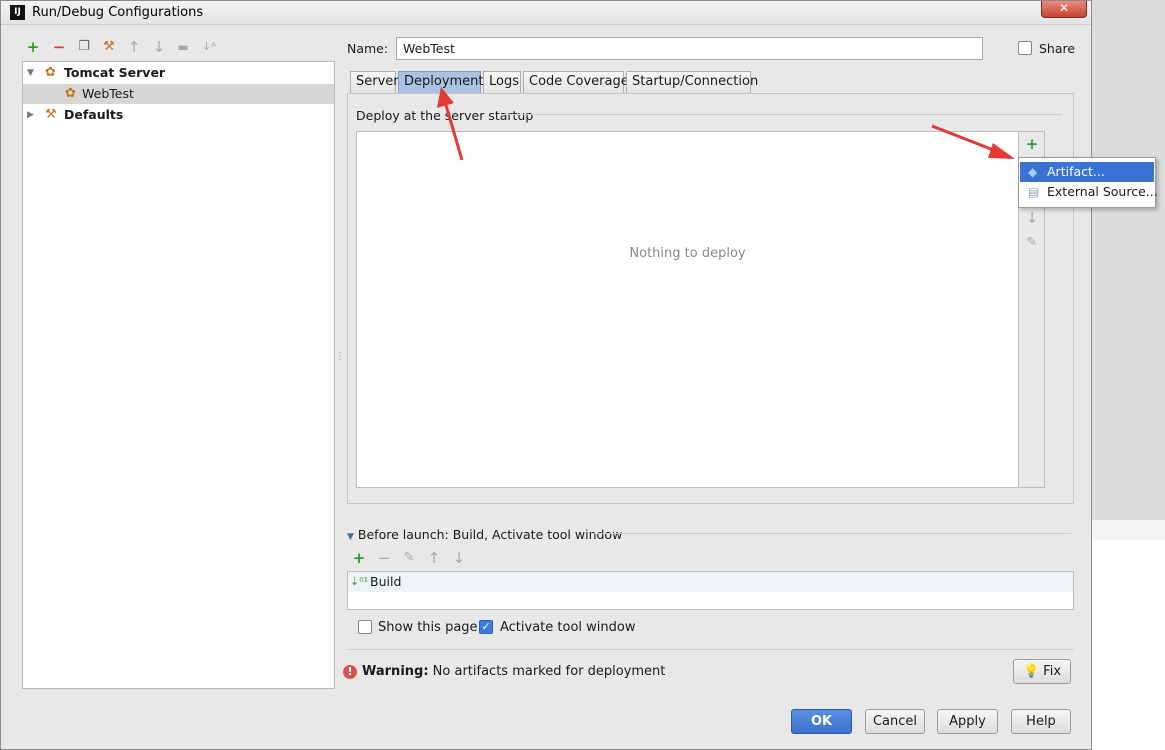 Image resolution: width=1165 pixels, height=750 pixels. I want to click on desktop-background, so click(1128, 375).